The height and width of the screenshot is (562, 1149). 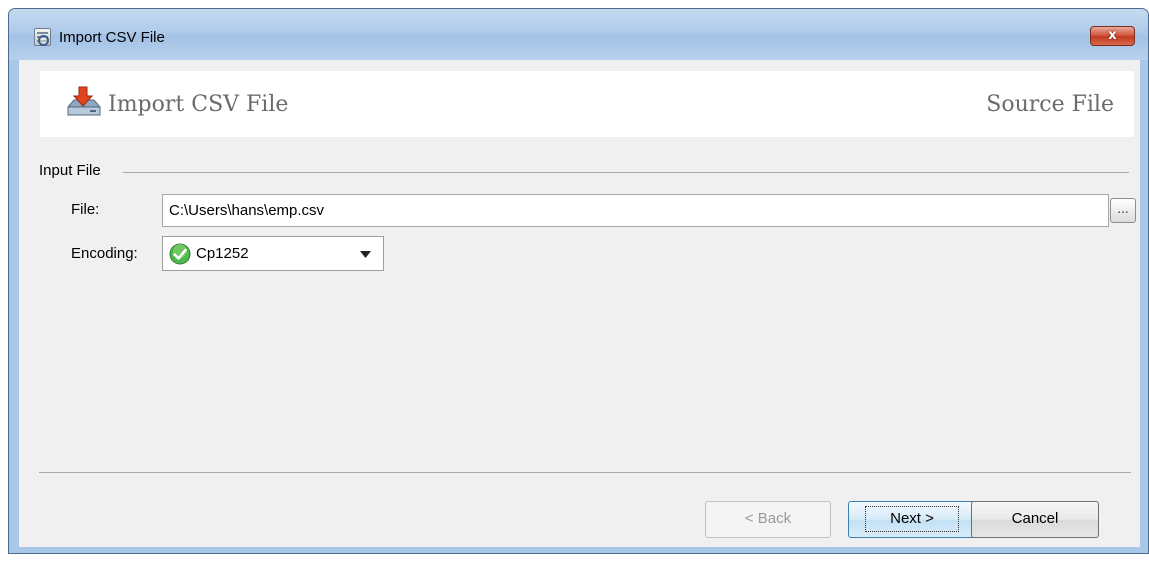 What do you see at coordinates (626, 172) in the screenshot?
I see `group-divider` at bounding box center [626, 172].